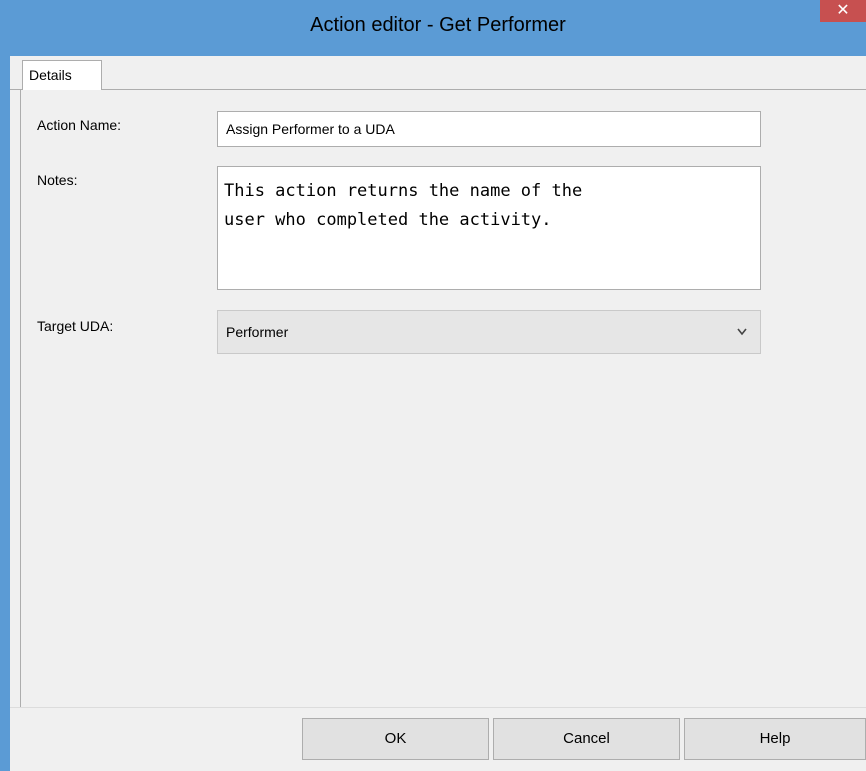 The image size is (866, 771). What do you see at coordinates (75, 326) in the screenshot?
I see `target-uda-label: Target UDA:` at bounding box center [75, 326].